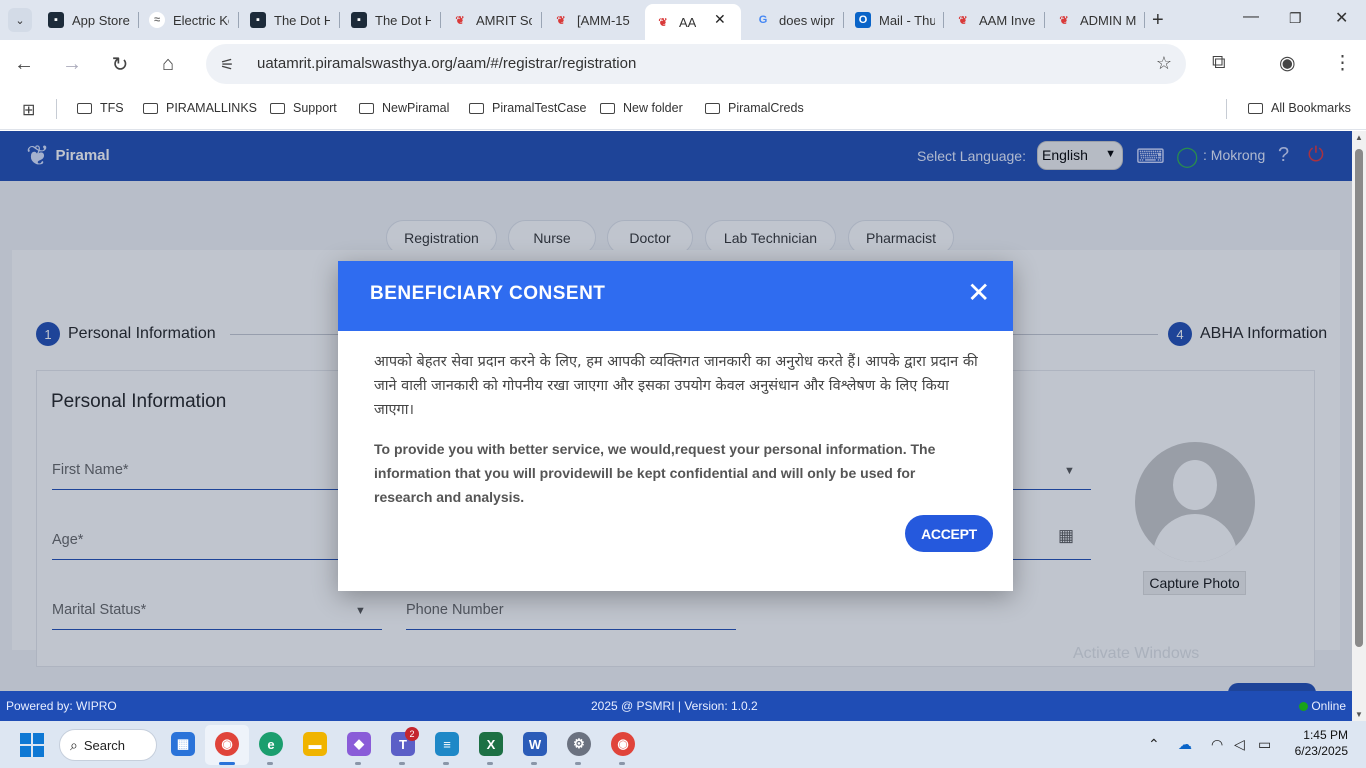 The width and height of the screenshot is (1366, 768). Describe the element at coordinates (1295, 18) in the screenshot. I see `restore-icon: ❐` at that location.